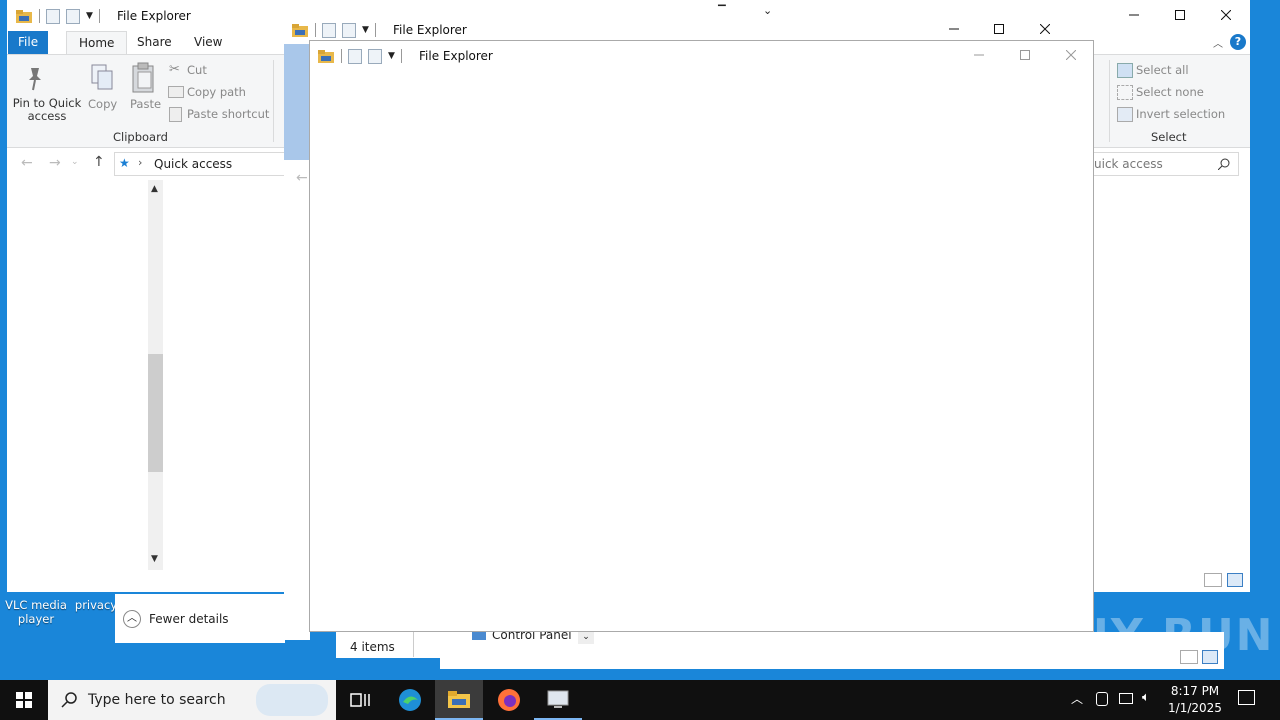 The height and width of the screenshot is (720, 1280). I want to click on pin-to-quick-access-button: Pin to Quick access, so click(47, 110).